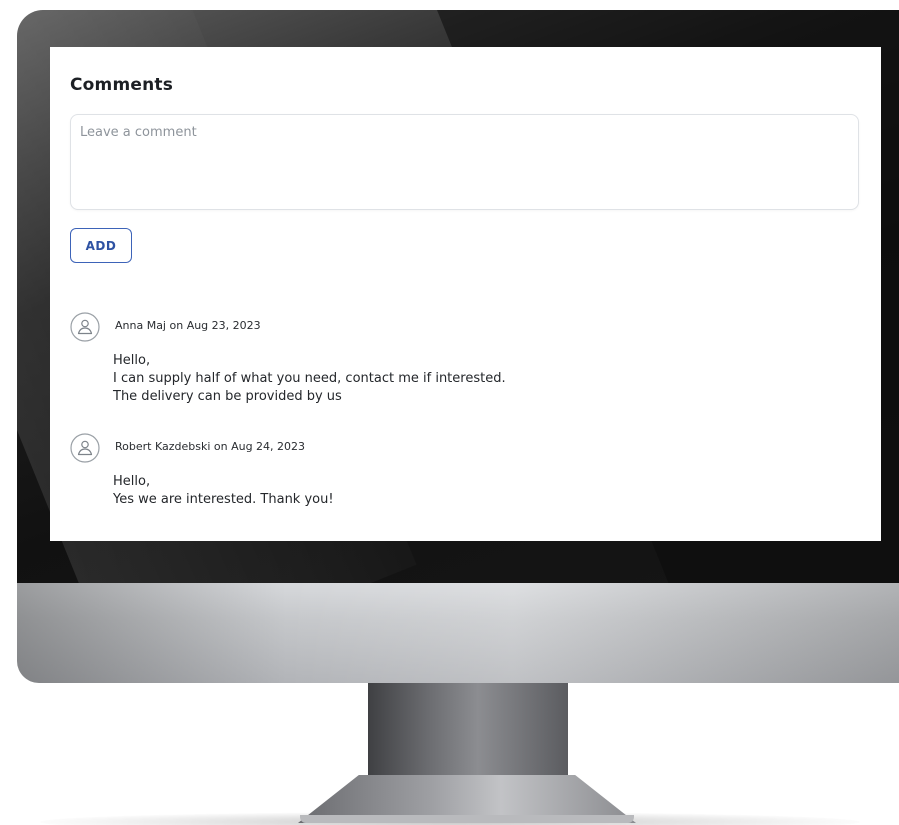 The width and height of the screenshot is (899, 825). I want to click on chin-shading, so click(458, 633).